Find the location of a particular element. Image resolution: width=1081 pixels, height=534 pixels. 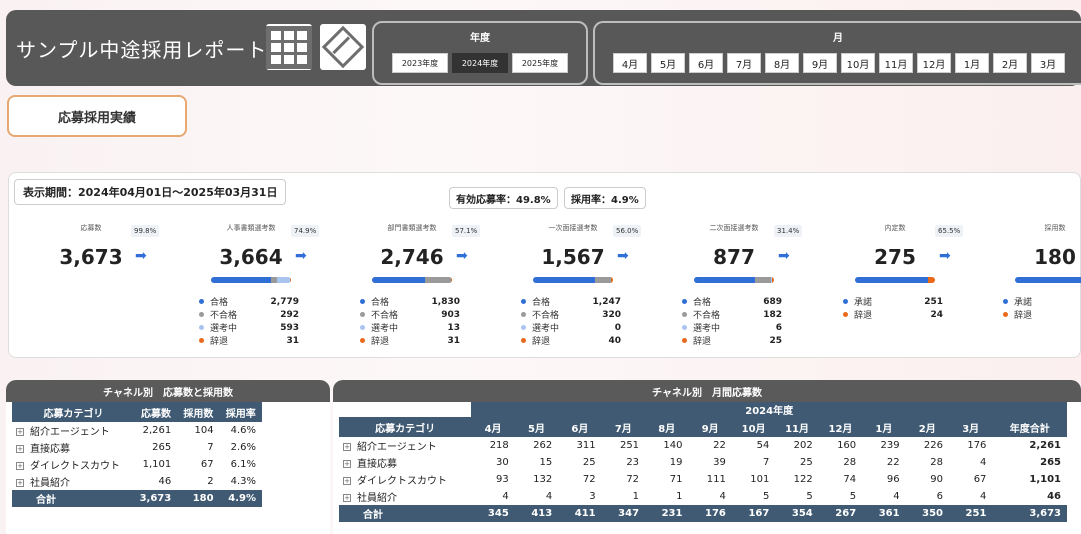

legend-value: 593 is located at coordinates (289, 327).